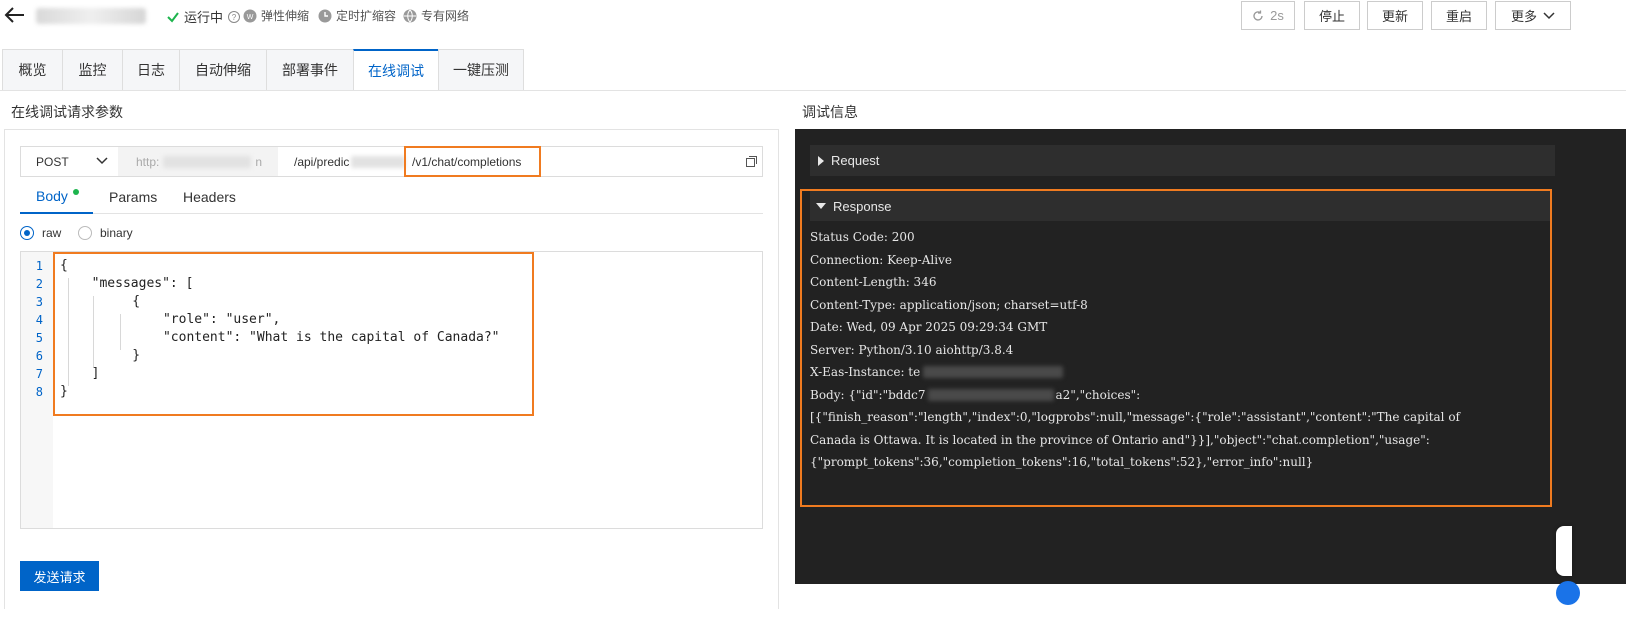 The image size is (1626, 628). I want to click on path-prefix: /api/predic, so click(322, 161).